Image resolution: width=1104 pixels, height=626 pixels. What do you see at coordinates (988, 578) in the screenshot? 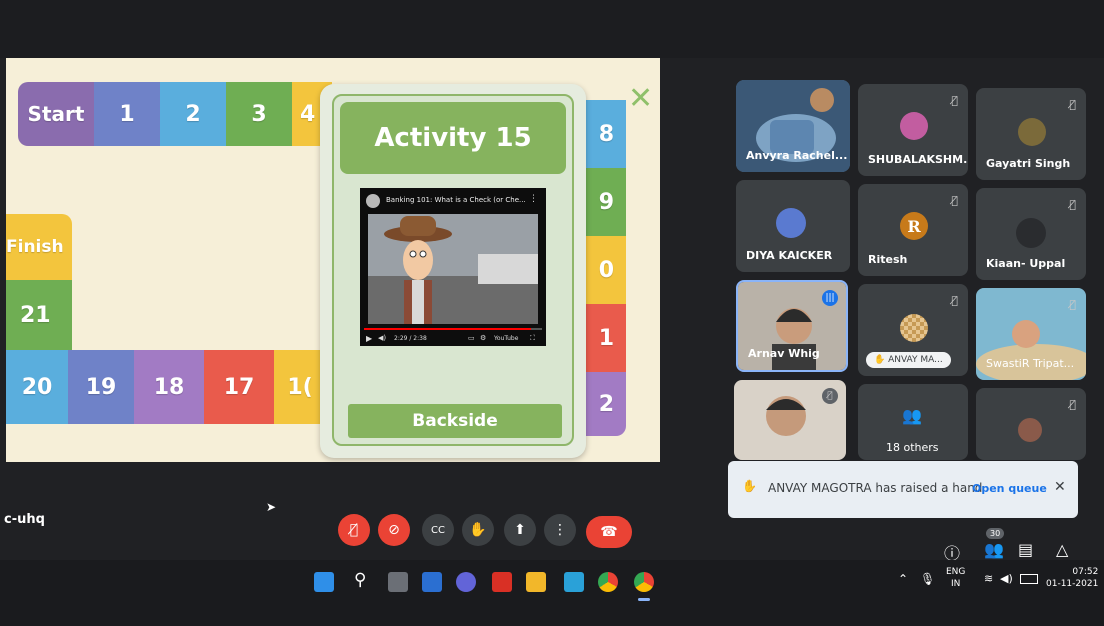
I see `wifi-icon: ≋` at bounding box center [988, 578].